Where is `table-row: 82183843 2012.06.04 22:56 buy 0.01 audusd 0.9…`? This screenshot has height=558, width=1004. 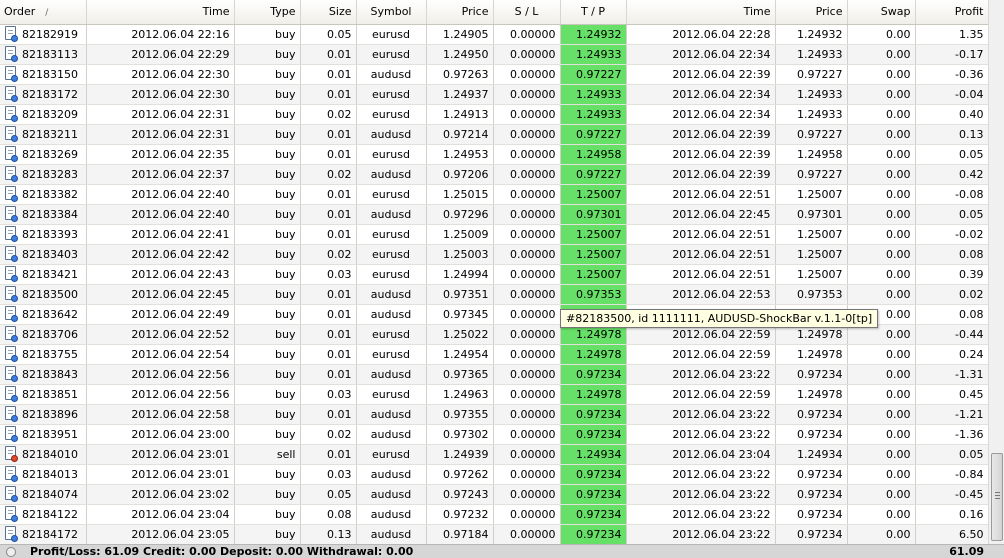
table-row: 82183843 2012.06.04 22:56 buy 0.01 audusd 0.9… is located at coordinates (494, 374).